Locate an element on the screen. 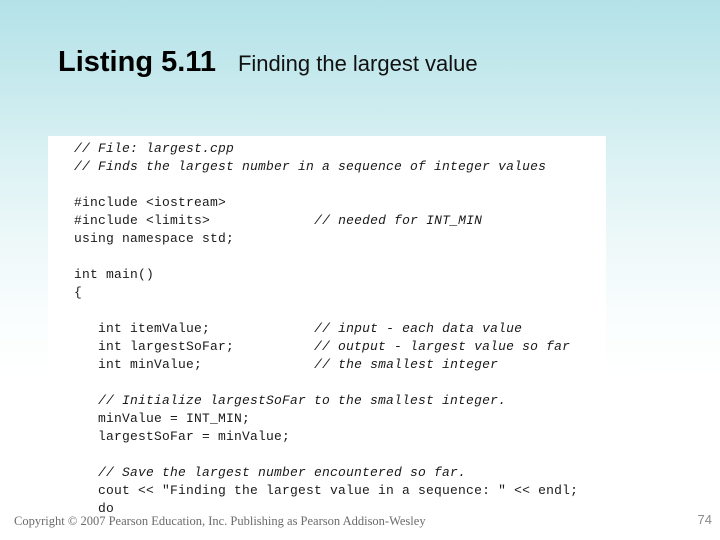  code-statement: largestSoFar = minValue; is located at coordinates (182, 436).